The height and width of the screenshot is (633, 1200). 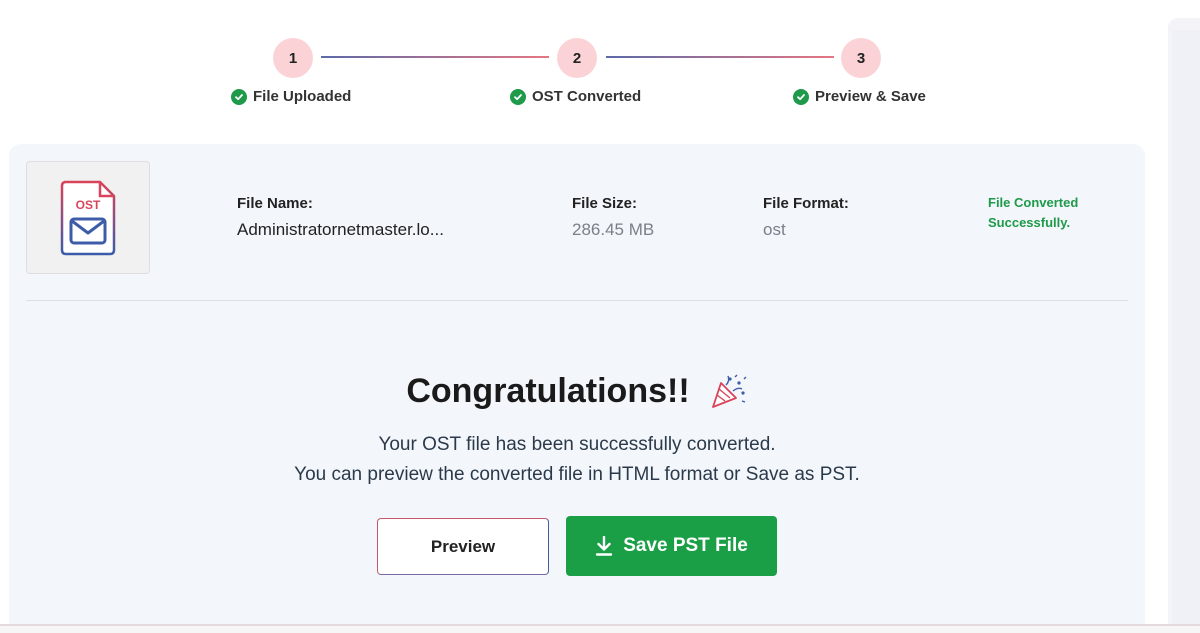 I want to click on congrats-heading-row: Congratulations!!, so click(x=577, y=391).